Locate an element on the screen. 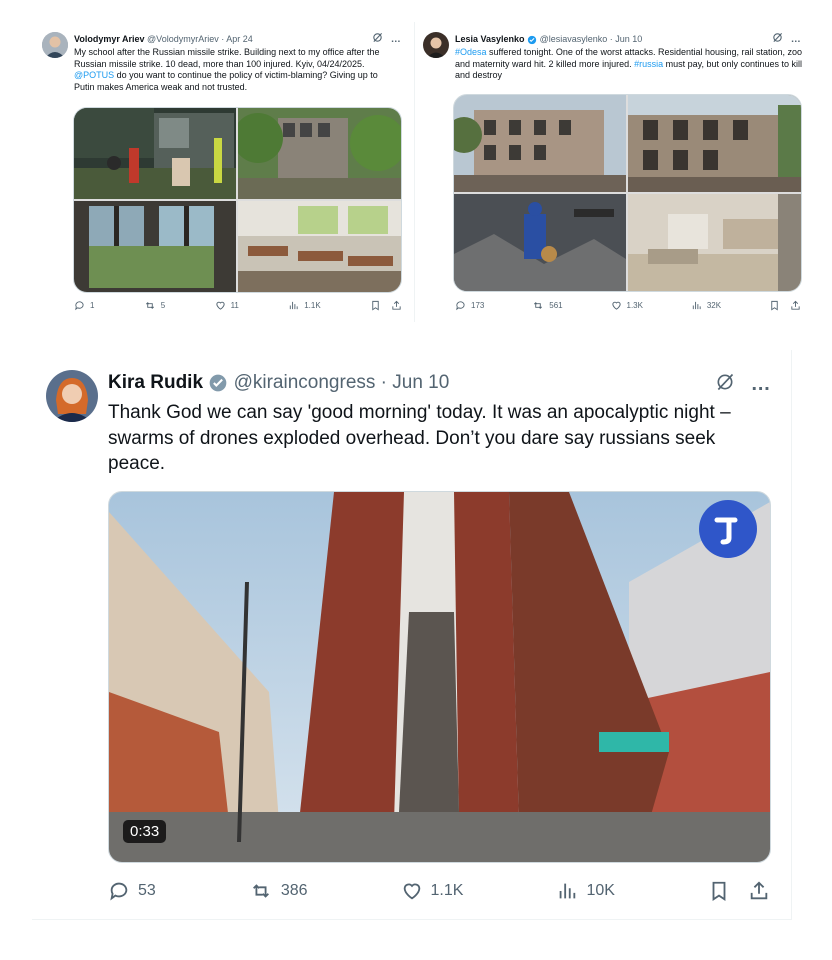 The image size is (832, 960). mention-link: @POTUS is located at coordinates (94, 75).